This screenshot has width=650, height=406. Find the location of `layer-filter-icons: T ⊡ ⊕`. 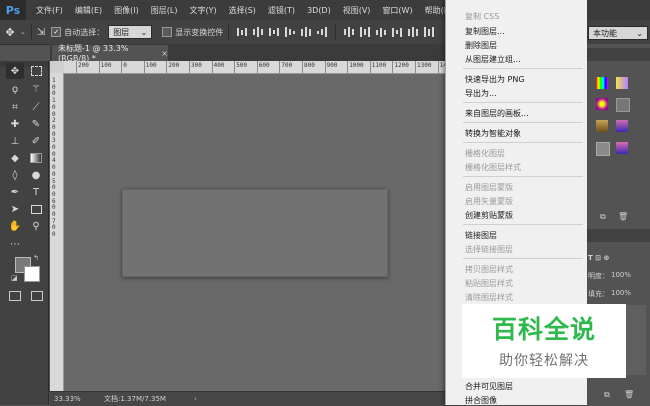

layer-filter-icons: T ⊡ ⊕ is located at coordinates (598, 258).